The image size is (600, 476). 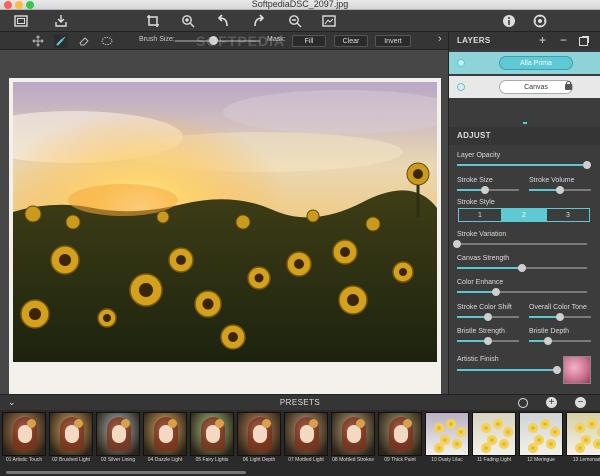 I want to click on settings-button, so click(x=540, y=21).